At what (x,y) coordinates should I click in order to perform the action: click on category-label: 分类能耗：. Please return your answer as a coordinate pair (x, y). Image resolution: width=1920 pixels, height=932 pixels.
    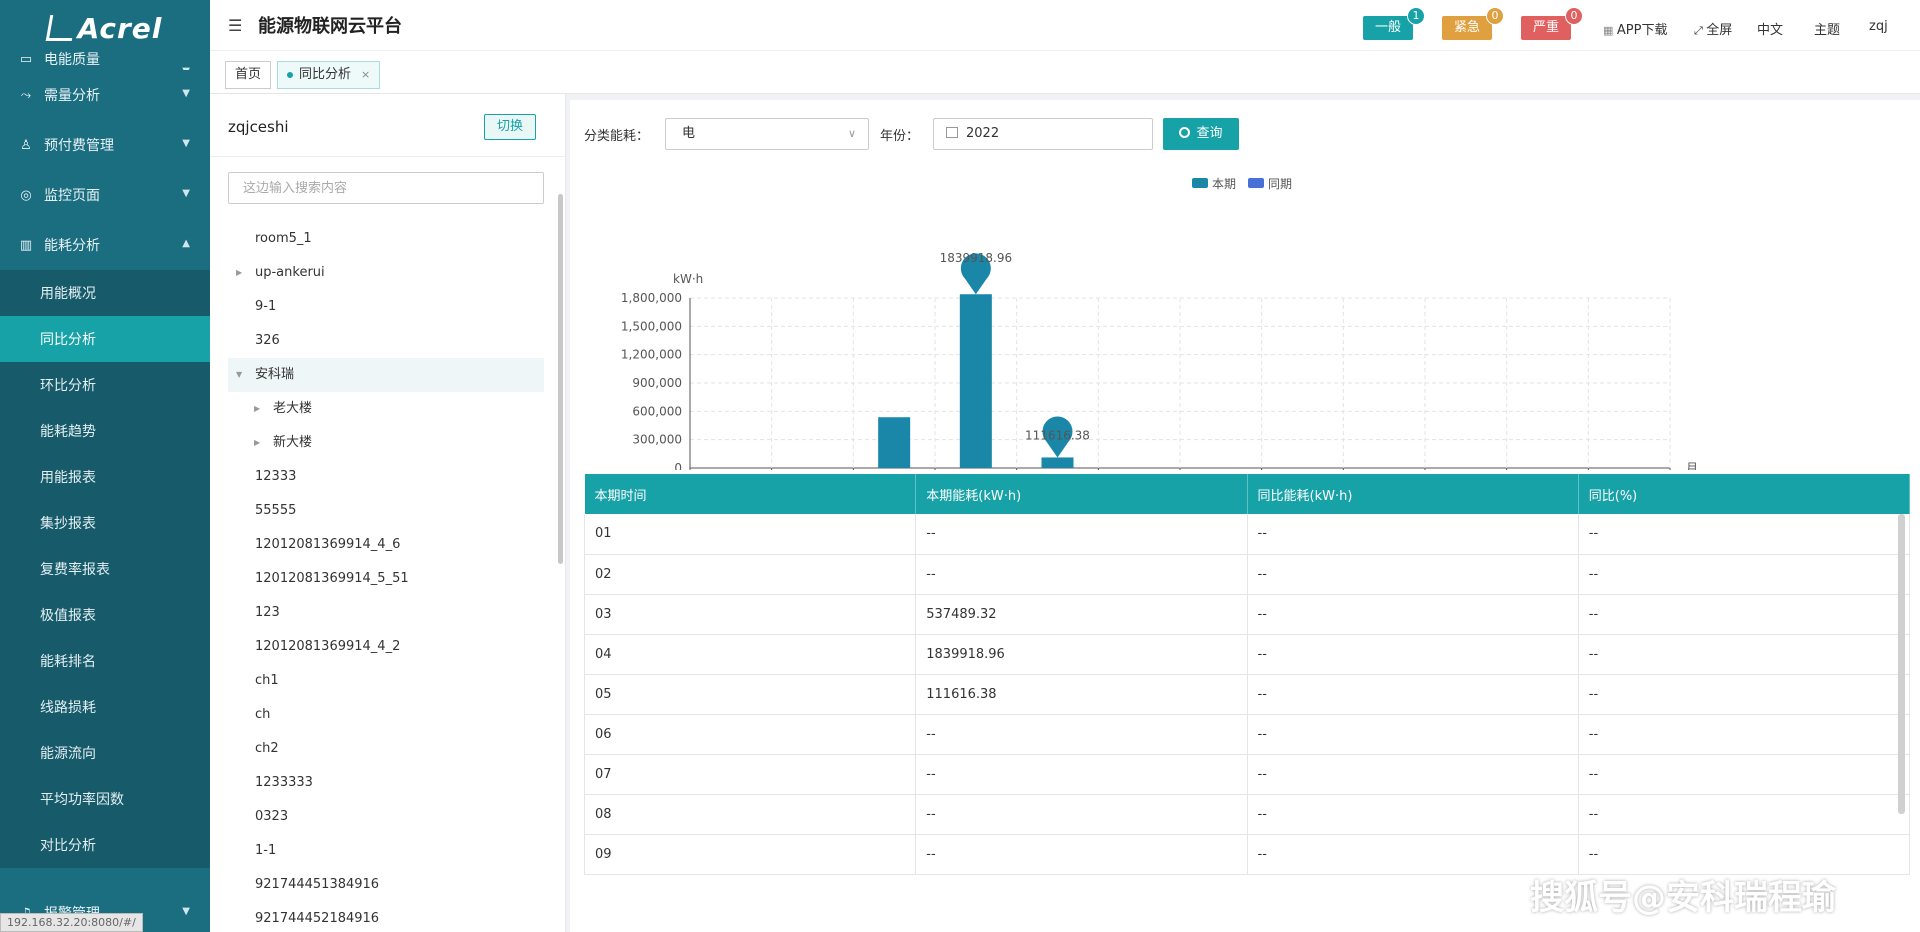
    Looking at the image, I should click on (617, 136).